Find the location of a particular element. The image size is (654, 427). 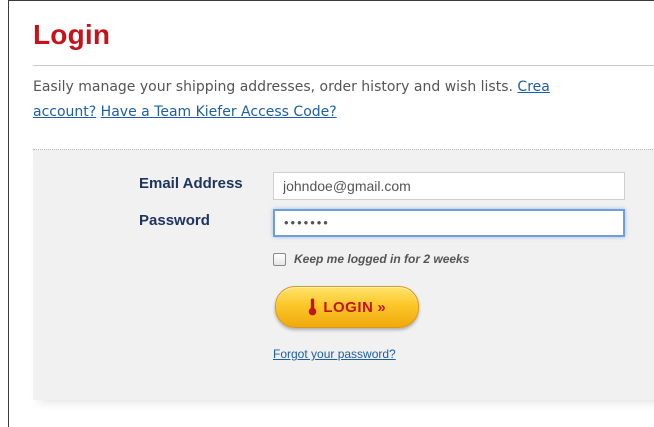

create-account-link-continued: account? is located at coordinates (64, 112).